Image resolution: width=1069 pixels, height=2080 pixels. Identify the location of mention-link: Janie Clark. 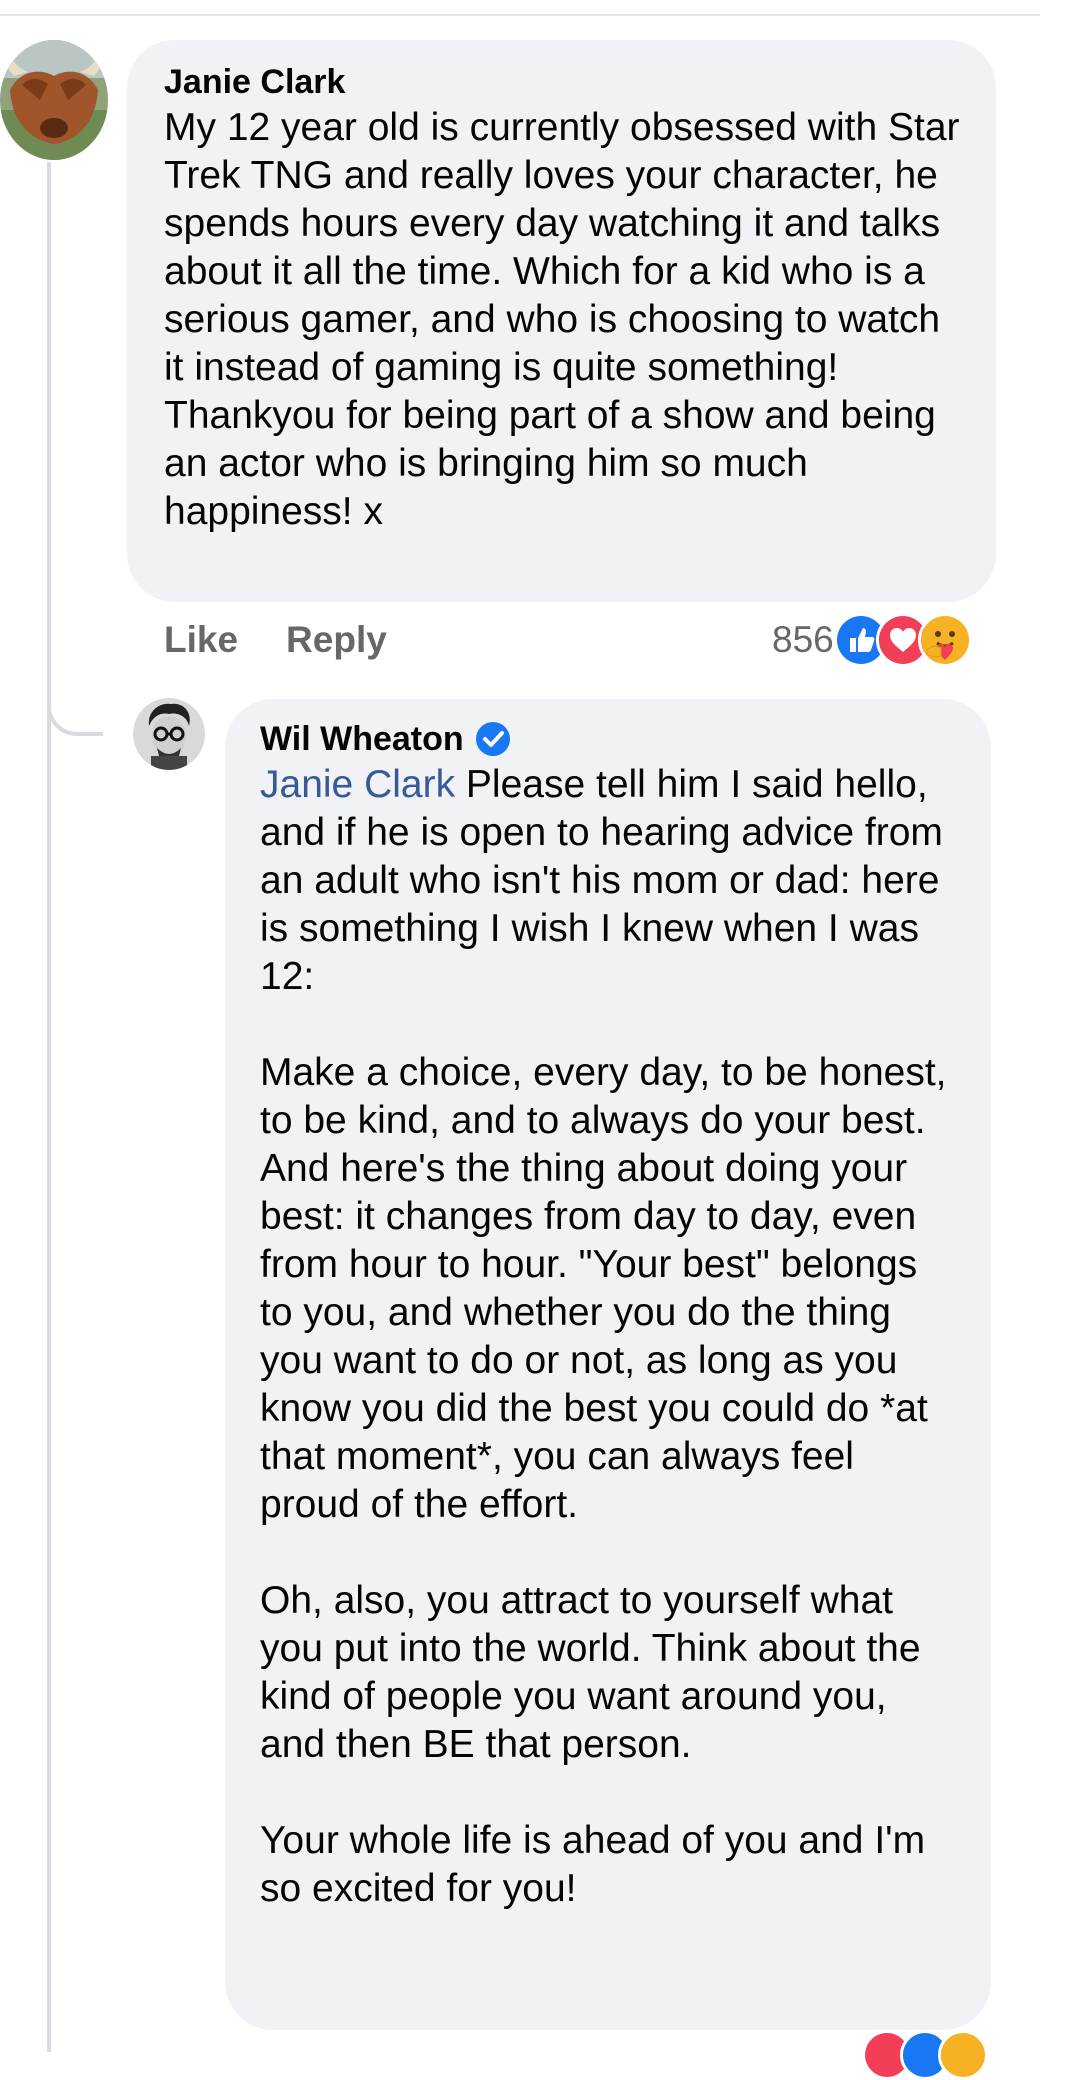
(357, 784).